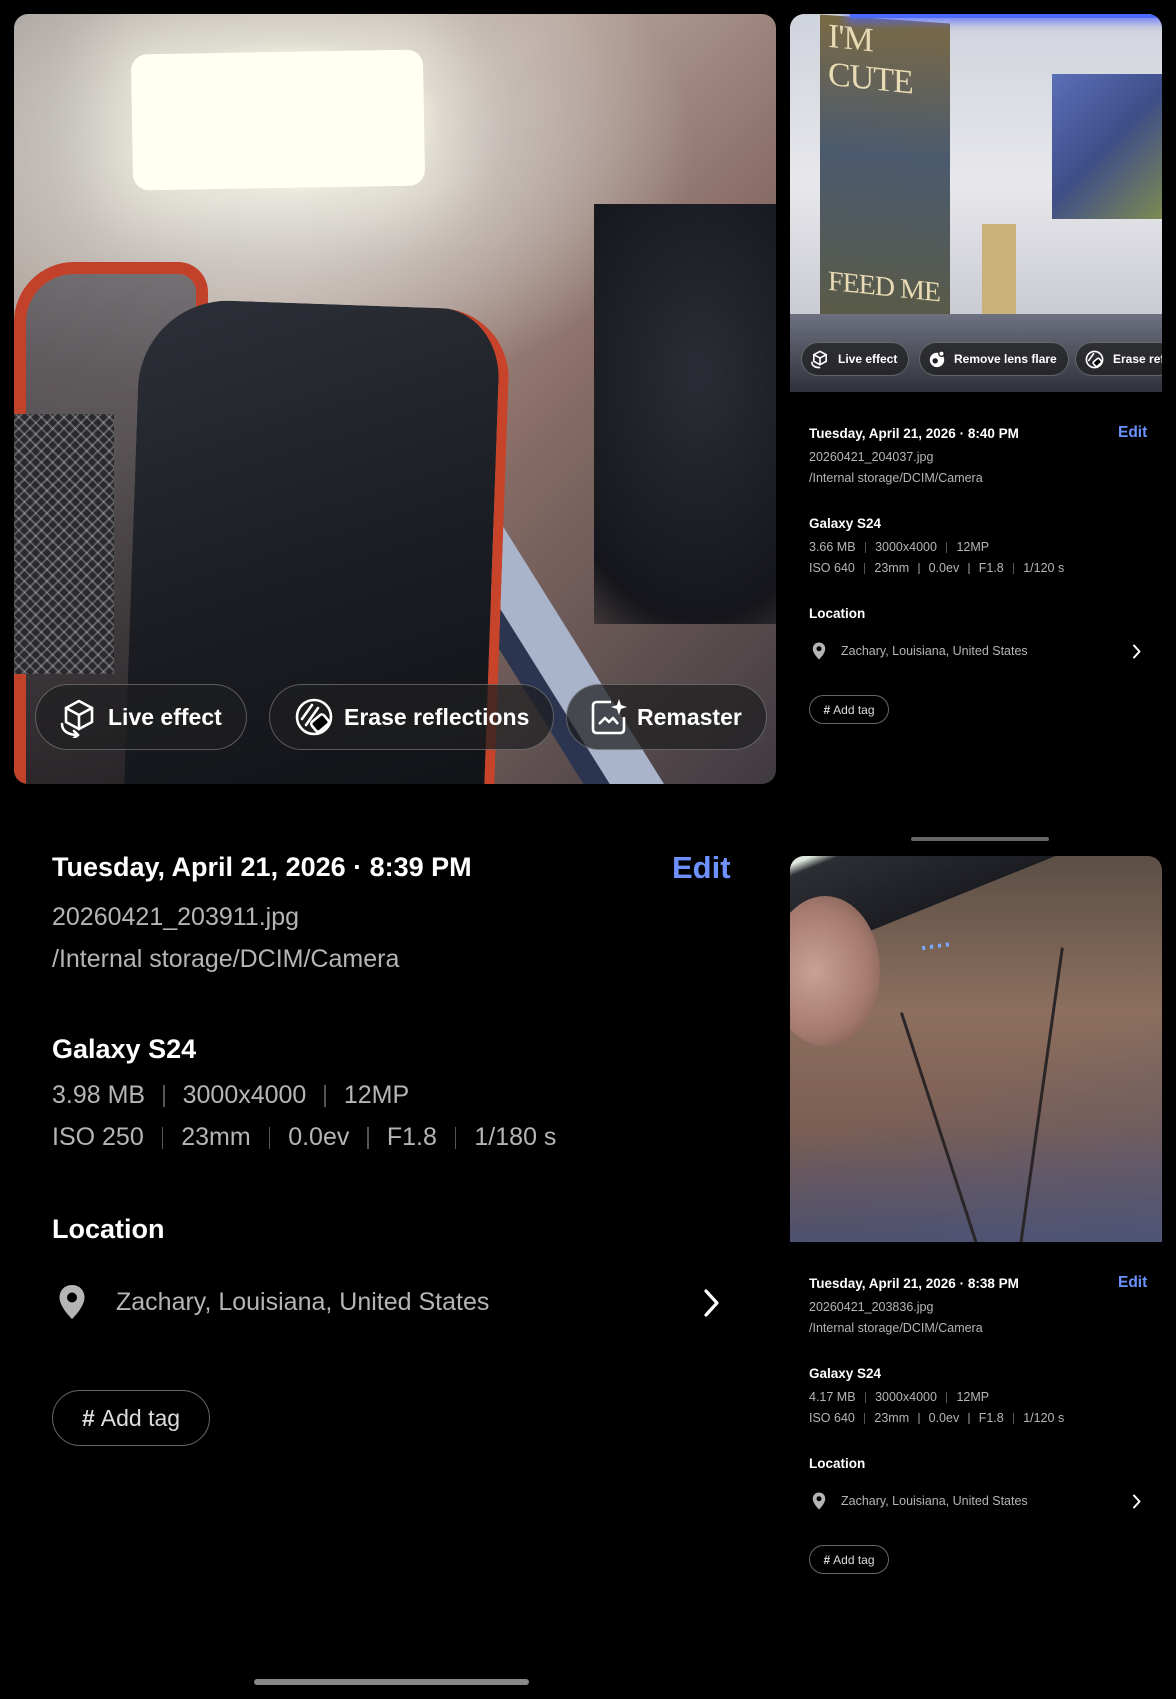  I want to click on specs-line-1: 3.98 MB 3000x4000 12MP, so click(230, 1095).